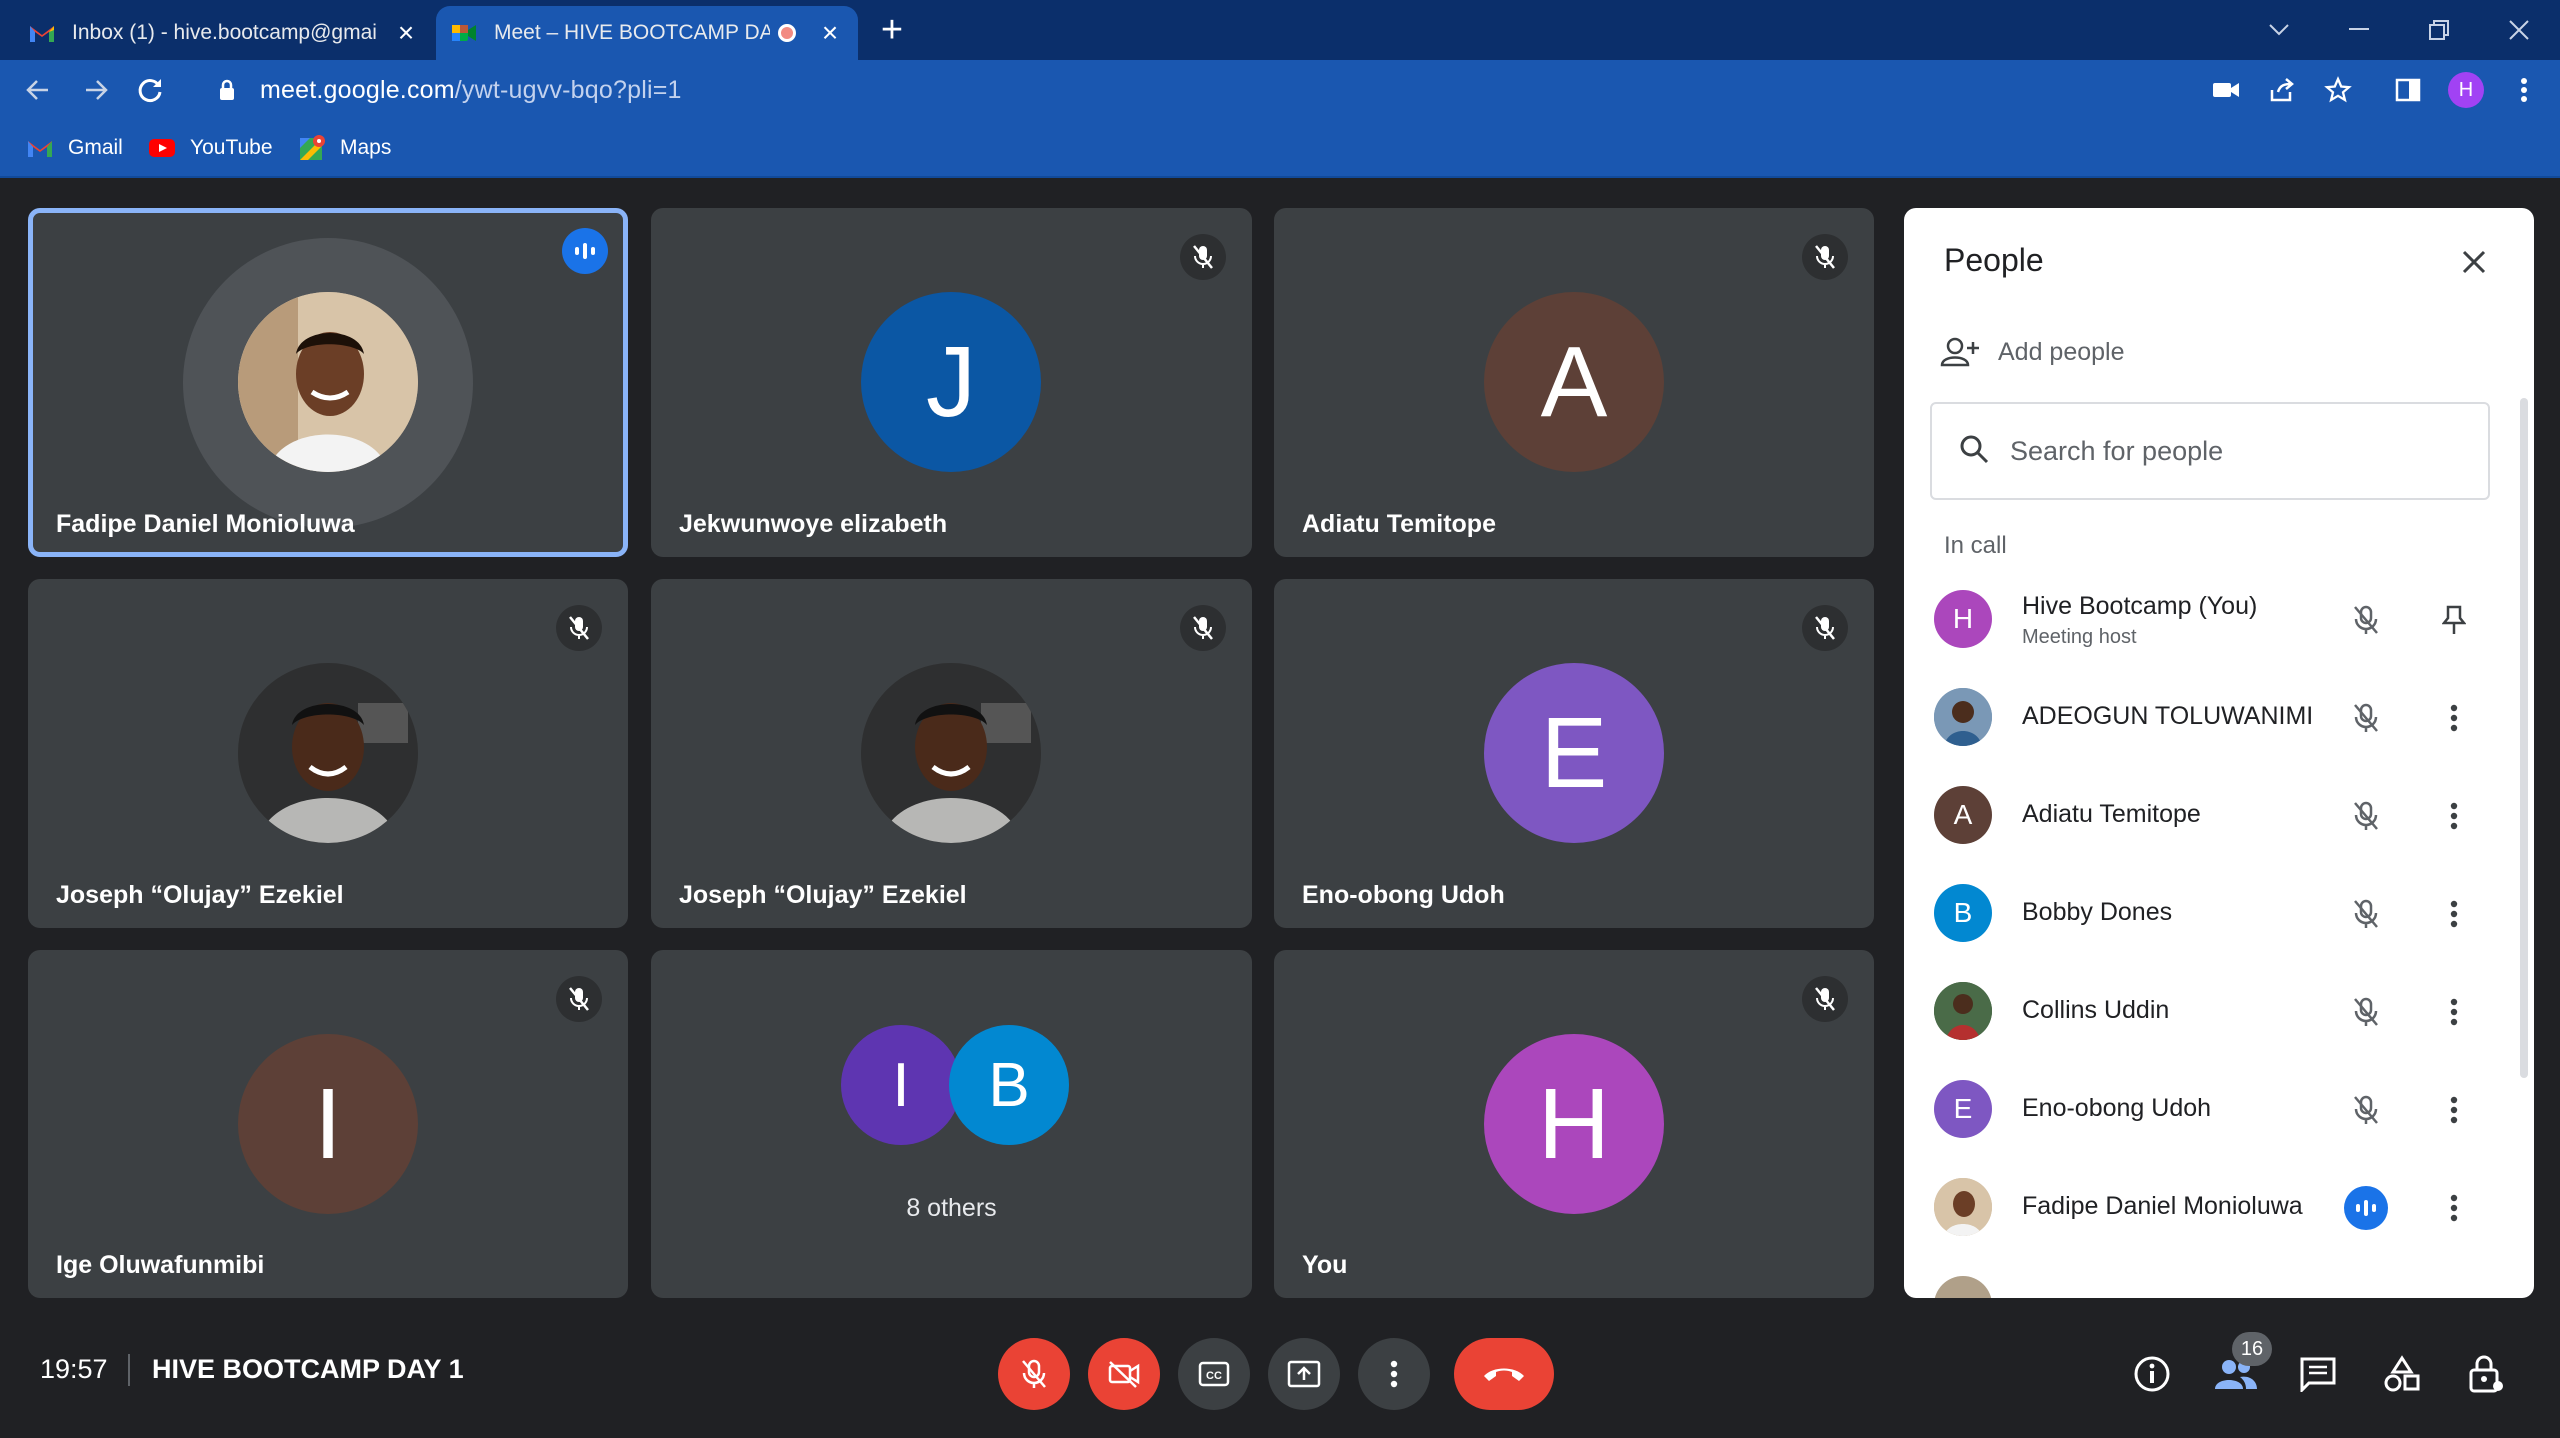  I want to click on participant-tile: H You, so click(1574, 1124).